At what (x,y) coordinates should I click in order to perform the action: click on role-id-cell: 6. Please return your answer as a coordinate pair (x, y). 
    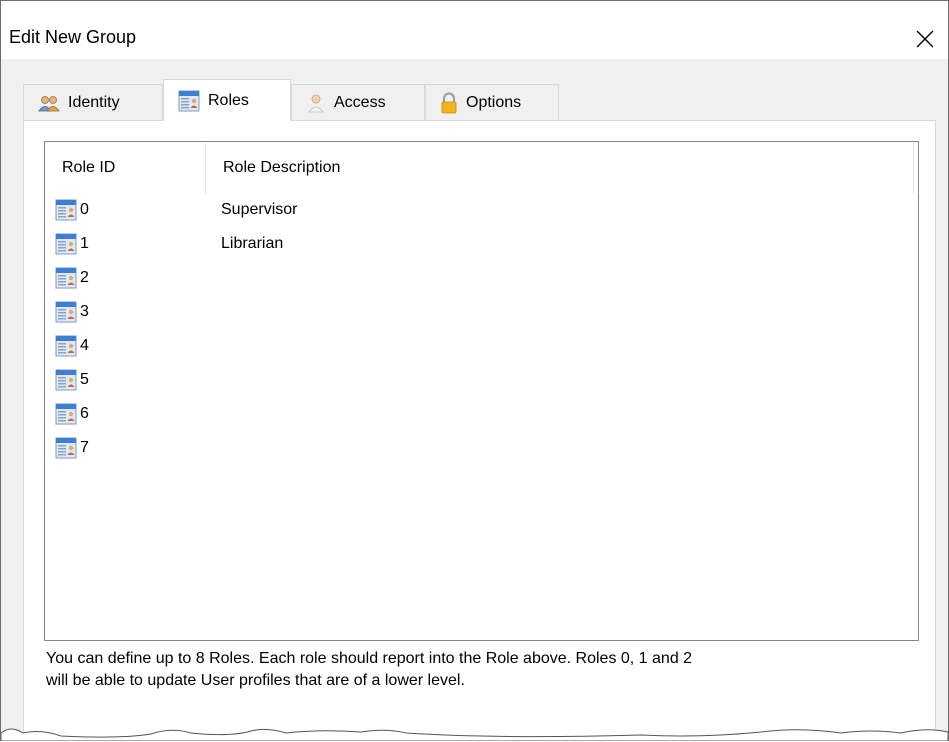
    Looking at the image, I should click on (84, 413).